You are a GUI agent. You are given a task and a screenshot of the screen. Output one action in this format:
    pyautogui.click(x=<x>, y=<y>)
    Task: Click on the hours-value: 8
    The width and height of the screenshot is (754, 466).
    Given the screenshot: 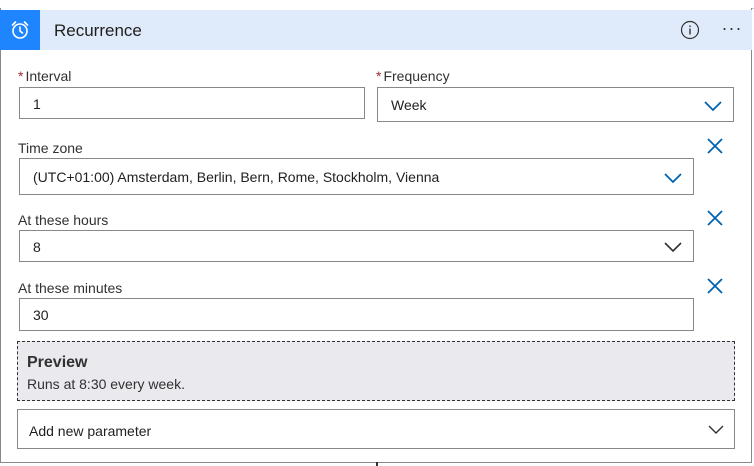 What is the action you would take?
    pyautogui.click(x=37, y=247)
    